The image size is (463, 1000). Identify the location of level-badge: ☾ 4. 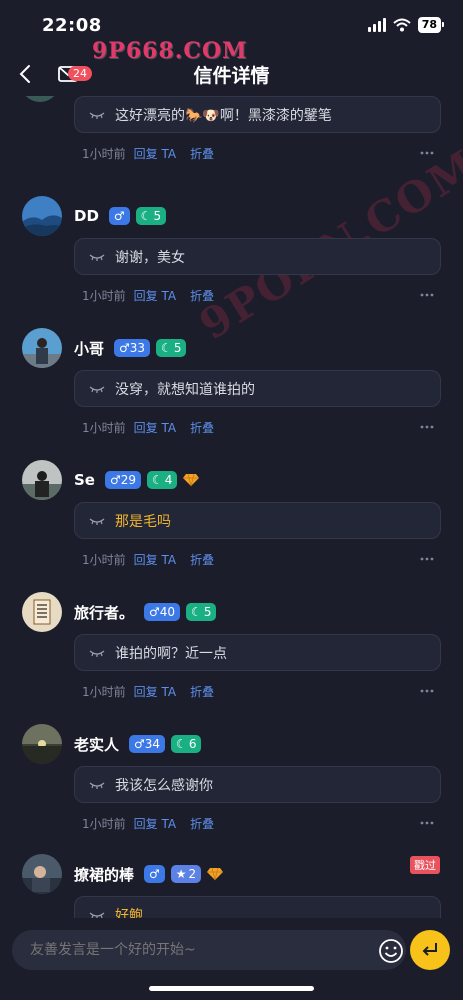
(162, 480).